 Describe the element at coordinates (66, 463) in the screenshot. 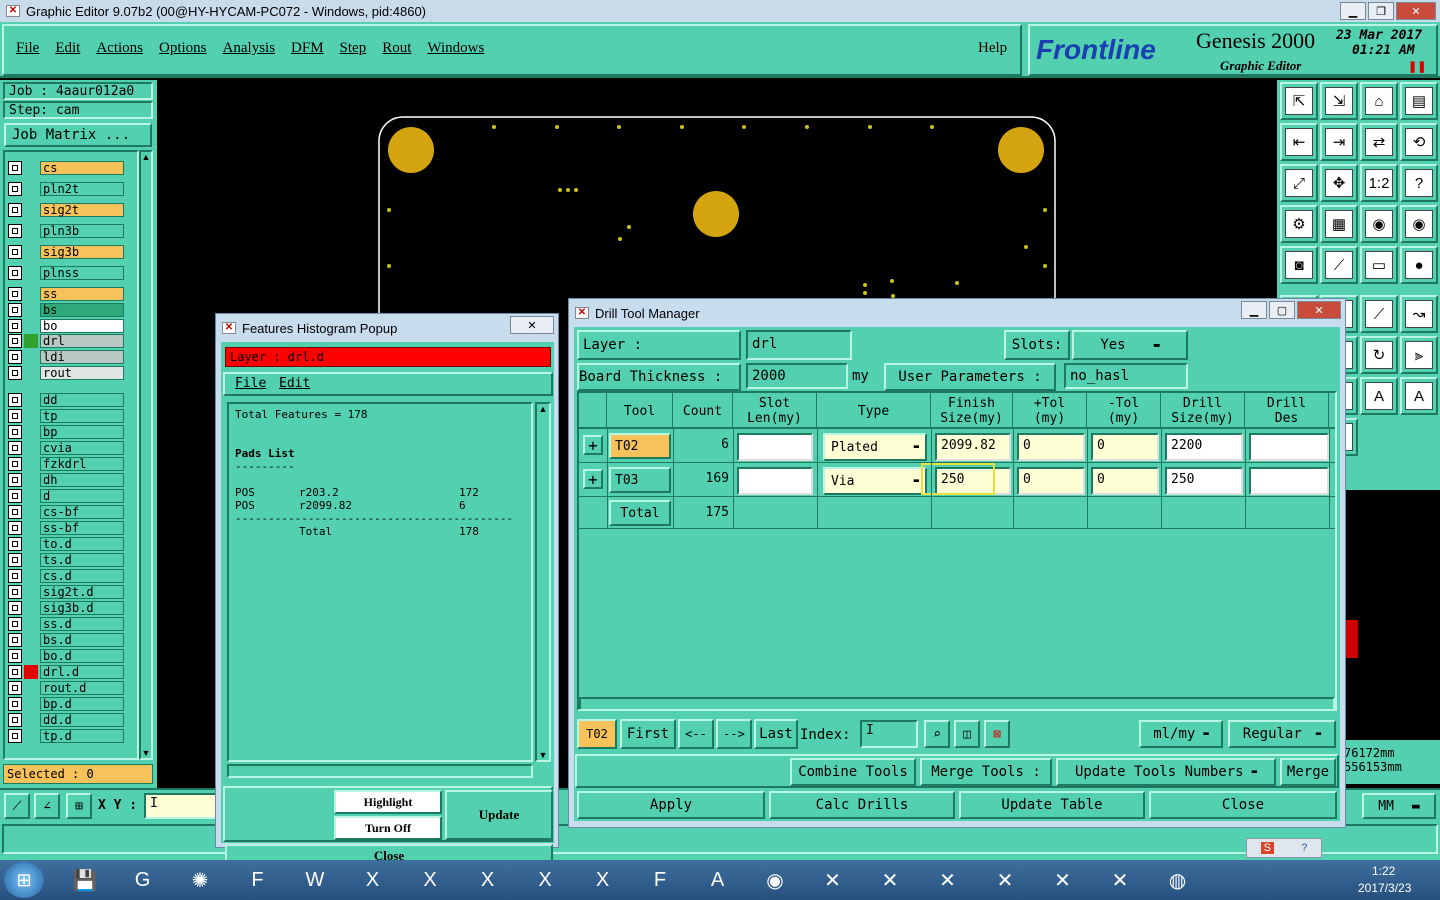

I see `layer-item-fzkdrl: fzkdrl` at that location.